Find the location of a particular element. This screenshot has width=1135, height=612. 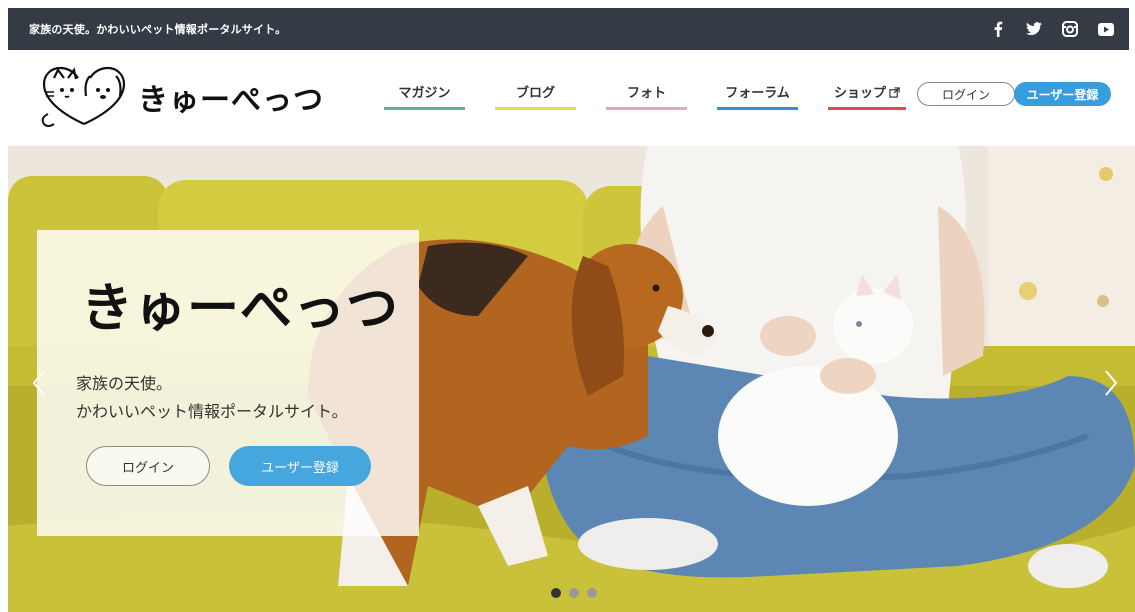

top-bar: 家族の天使。かわいいペット情報ポータルサイト。 is located at coordinates (568, 29).